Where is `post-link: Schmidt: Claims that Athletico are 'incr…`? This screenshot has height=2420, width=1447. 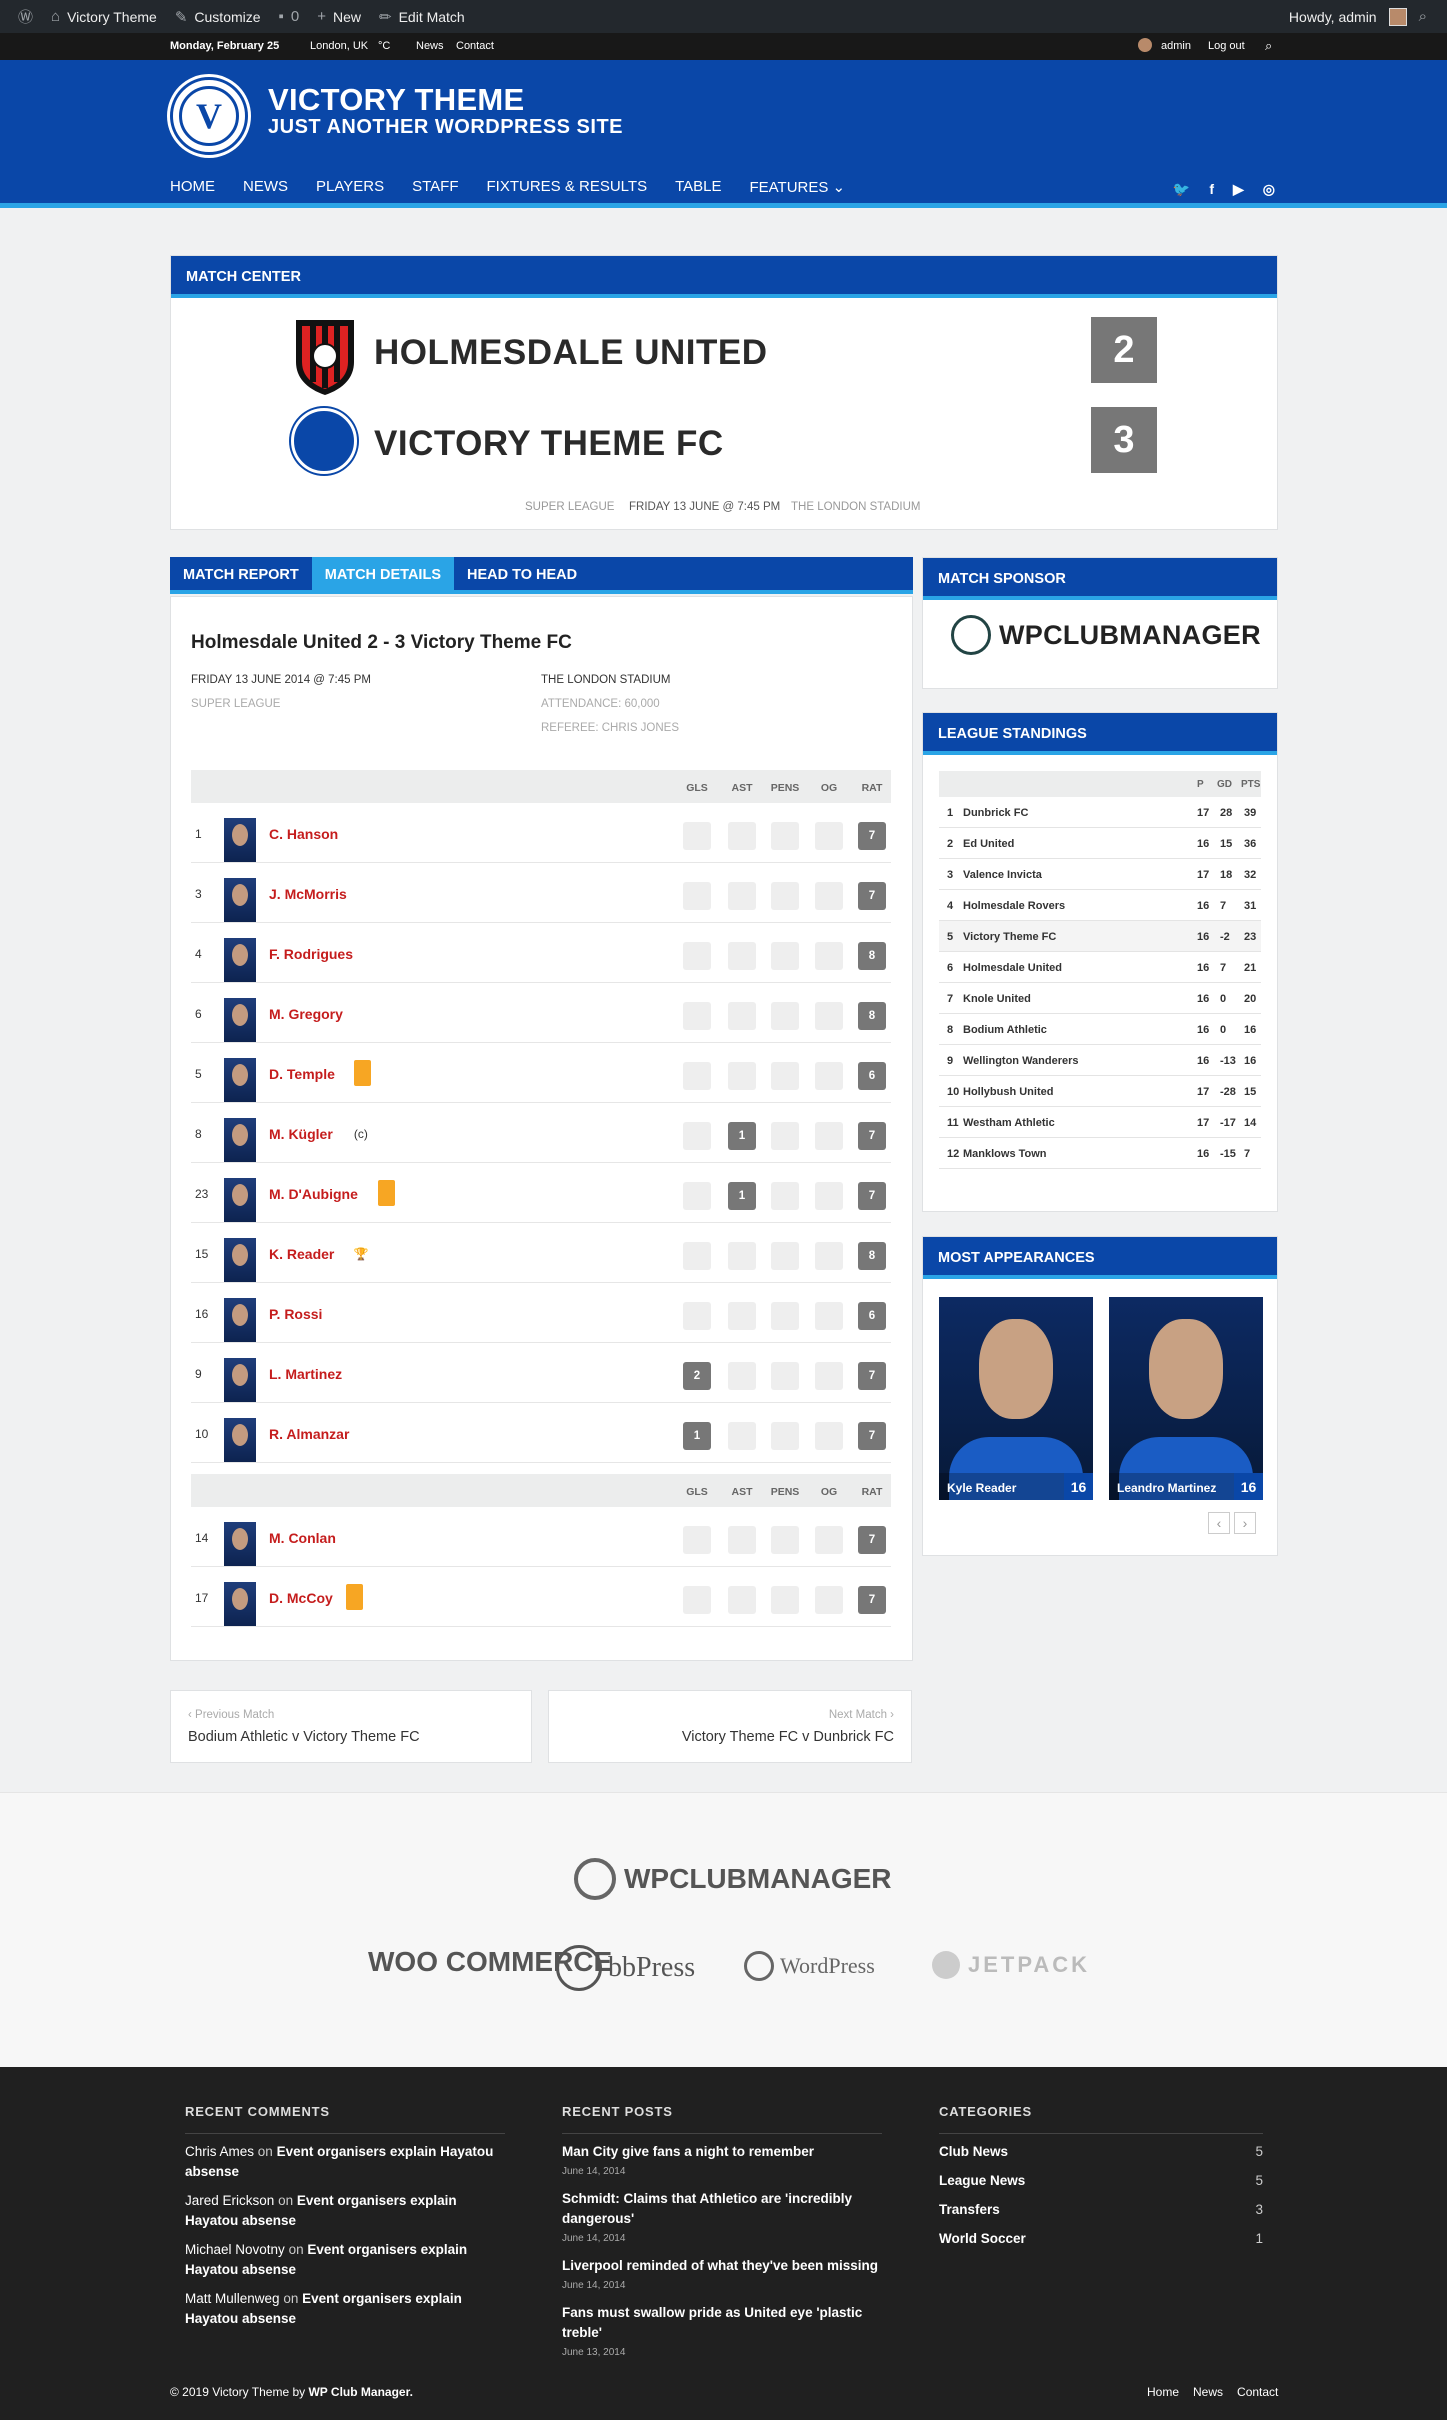 post-link: Schmidt: Claims that Athletico are 'incr… is located at coordinates (722, 2209).